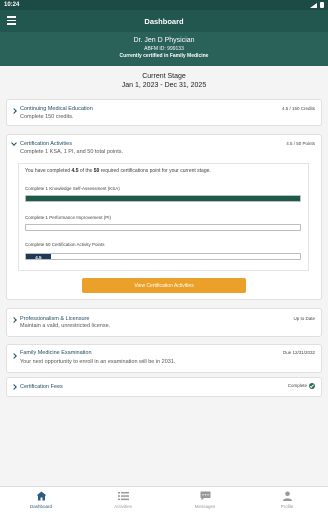  I want to click on home-icon, so click(41, 496).